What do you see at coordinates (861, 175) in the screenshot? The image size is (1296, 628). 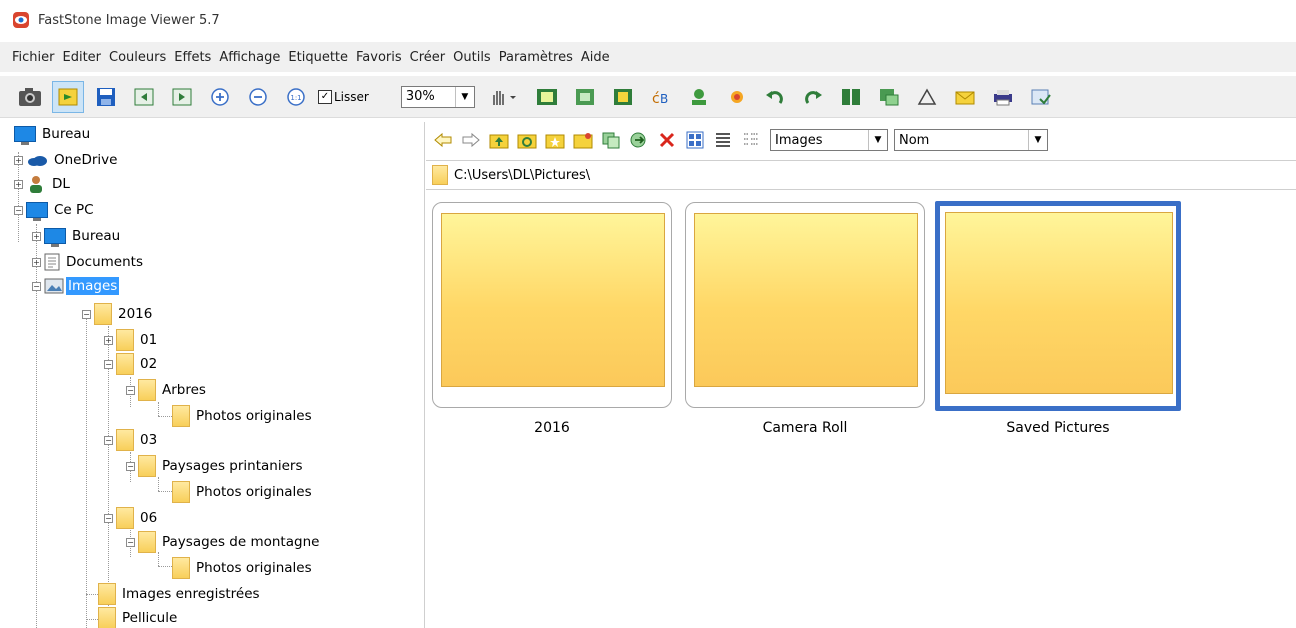 I see `path-bar: C:\Users\DL\Pictures\` at bounding box center [861, 175].